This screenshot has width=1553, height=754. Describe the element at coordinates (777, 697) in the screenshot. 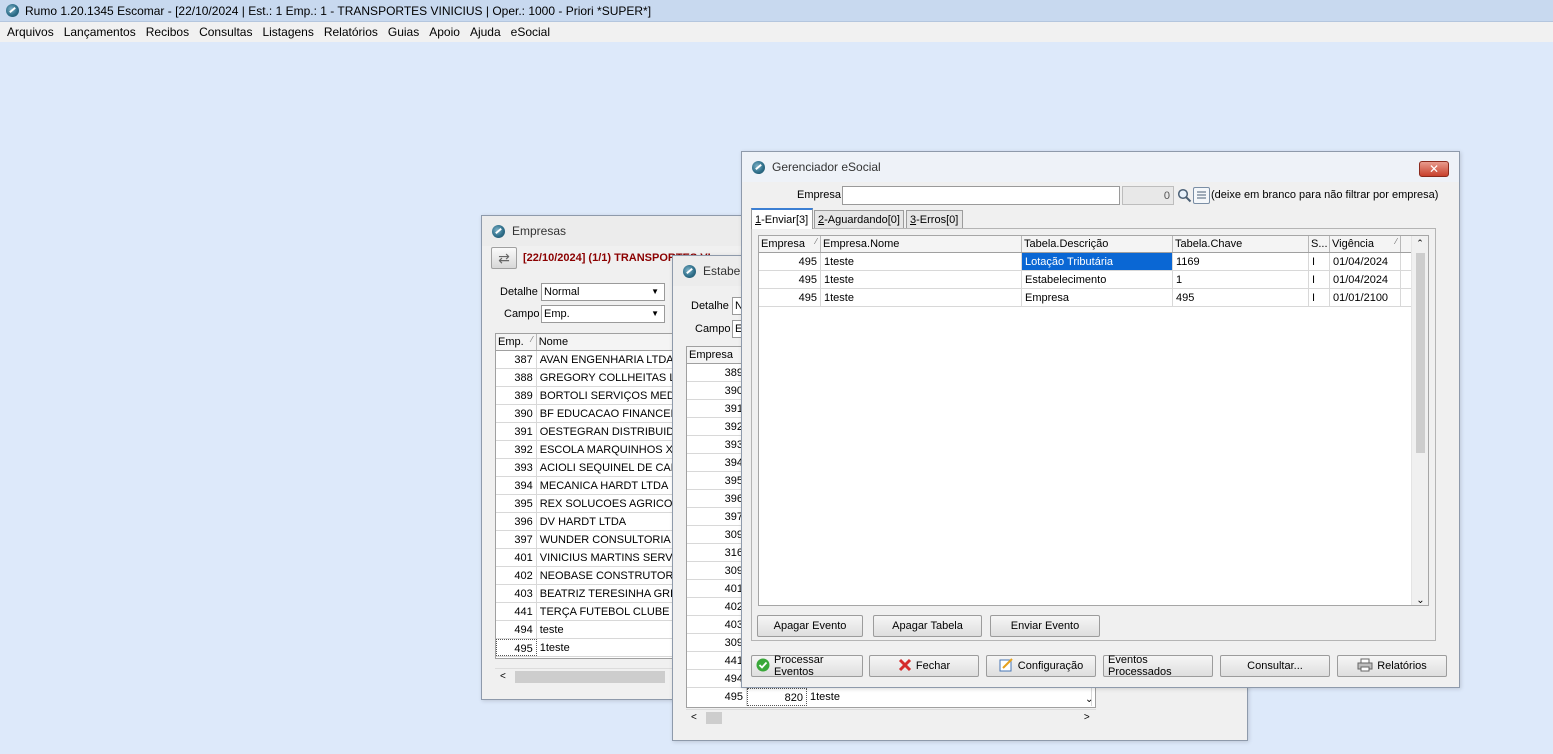

I see `estab-code-cell: 820` at that location.